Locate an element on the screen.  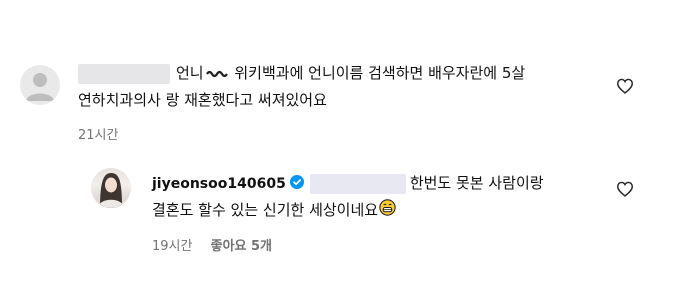
verified-badge-icon is located at coordinates (296, 184).